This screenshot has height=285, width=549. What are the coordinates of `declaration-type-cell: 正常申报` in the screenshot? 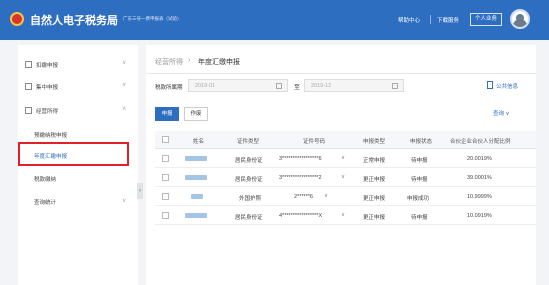 It's located at (374, 161).